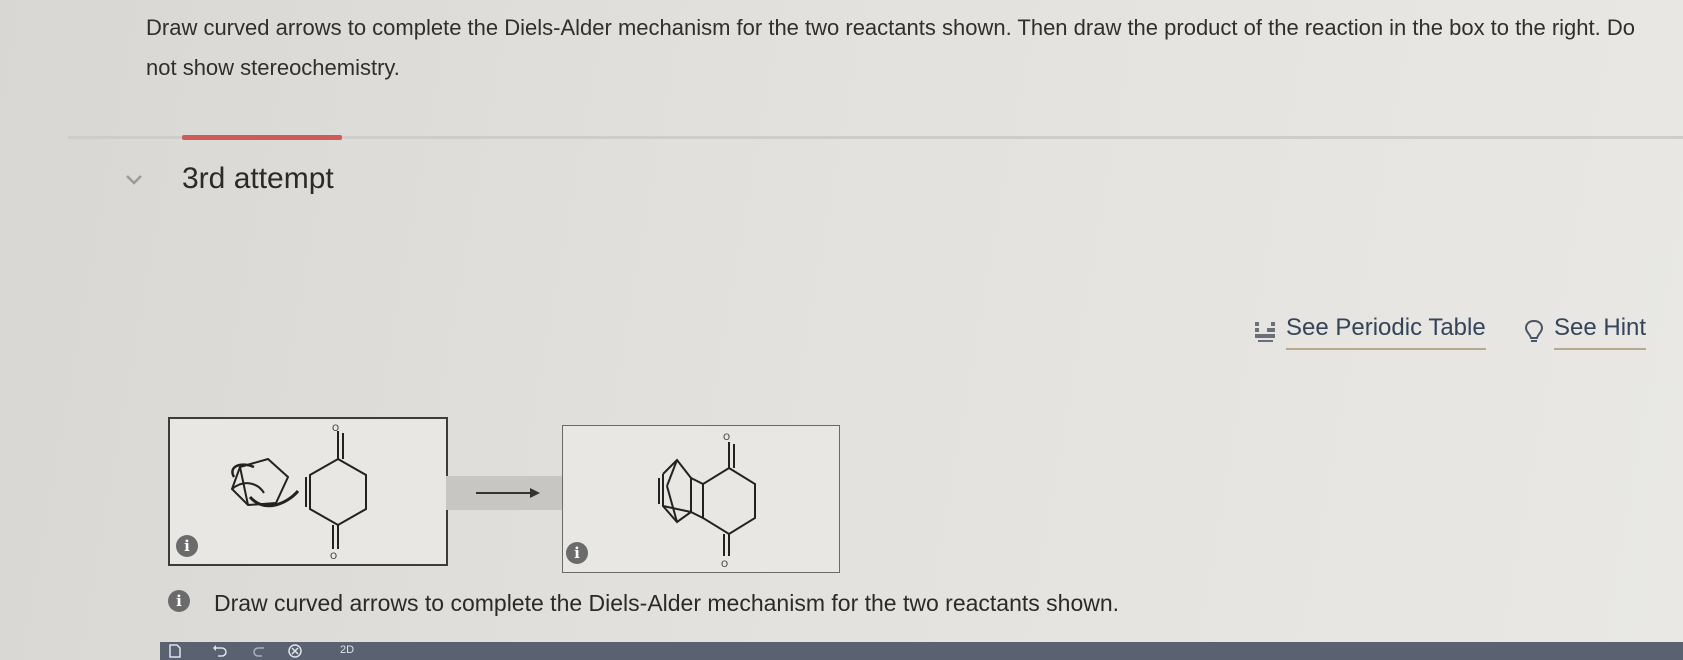  What do you see at coordinates (1265, 332) in the screenshot?
I see `periodic-table-icon` at bounding box center [1265, 332].